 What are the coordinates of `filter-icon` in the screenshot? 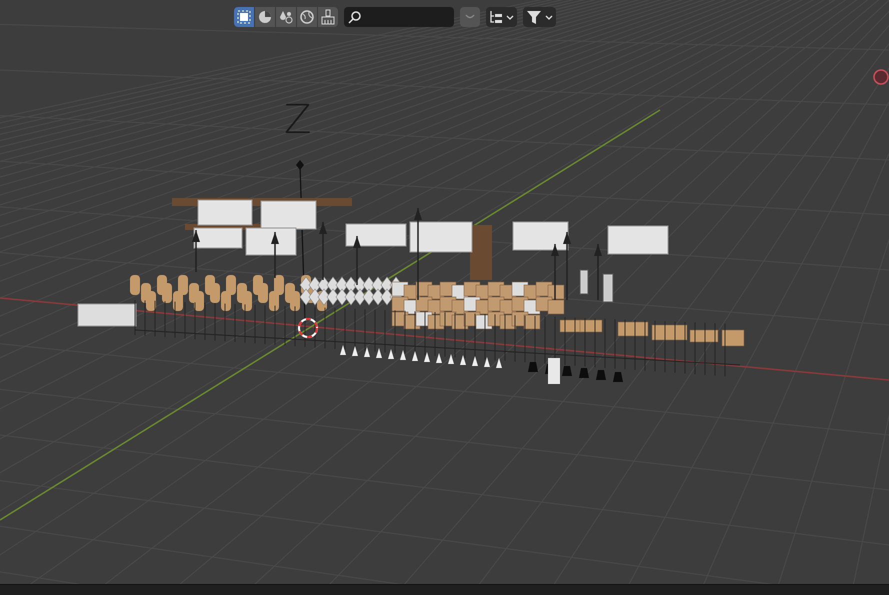 It's located at (534, 17).